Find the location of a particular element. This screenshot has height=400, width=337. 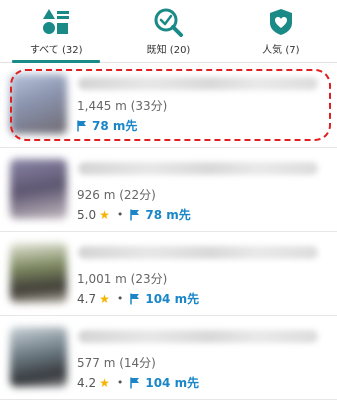

tab-all-label: すべて (32) is located at coordinates (56, 50).